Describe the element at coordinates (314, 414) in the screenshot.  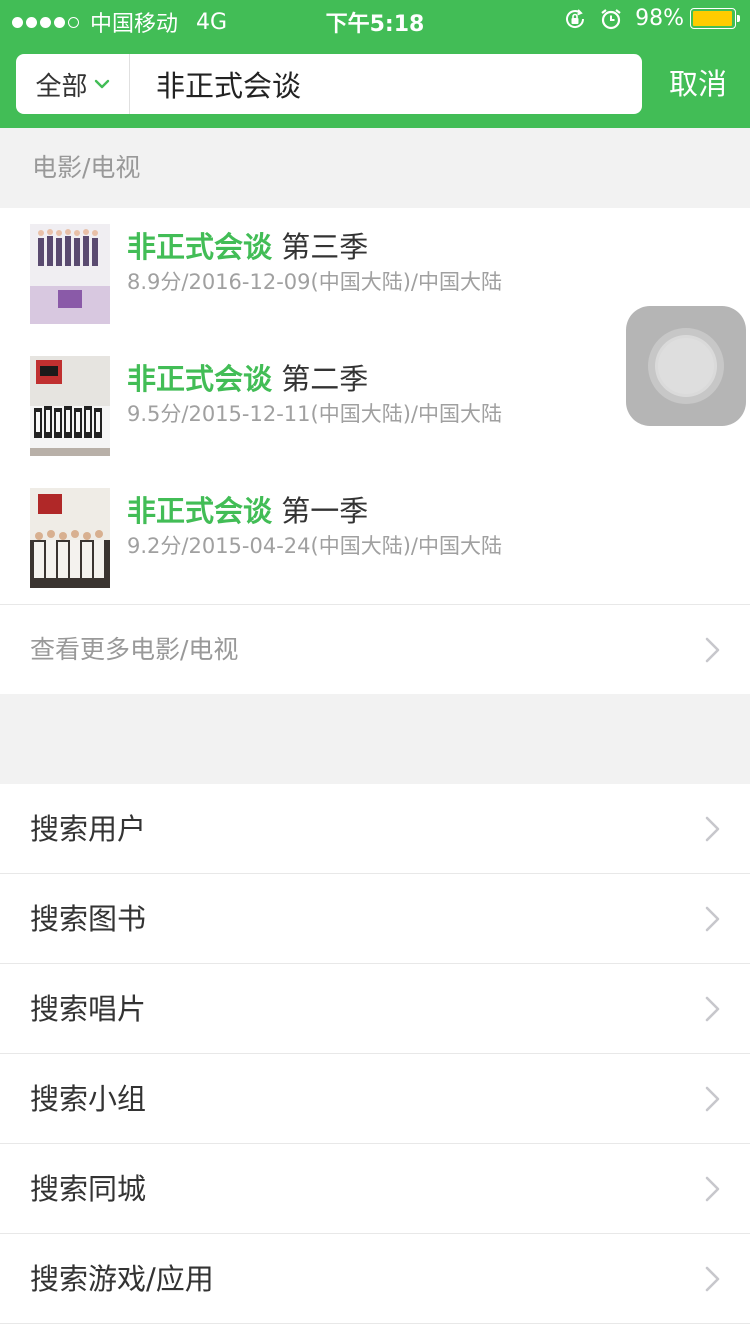
I see `result-meta: 9.5分/2015-12-11(中国大陆)/中国大陆` at that location.